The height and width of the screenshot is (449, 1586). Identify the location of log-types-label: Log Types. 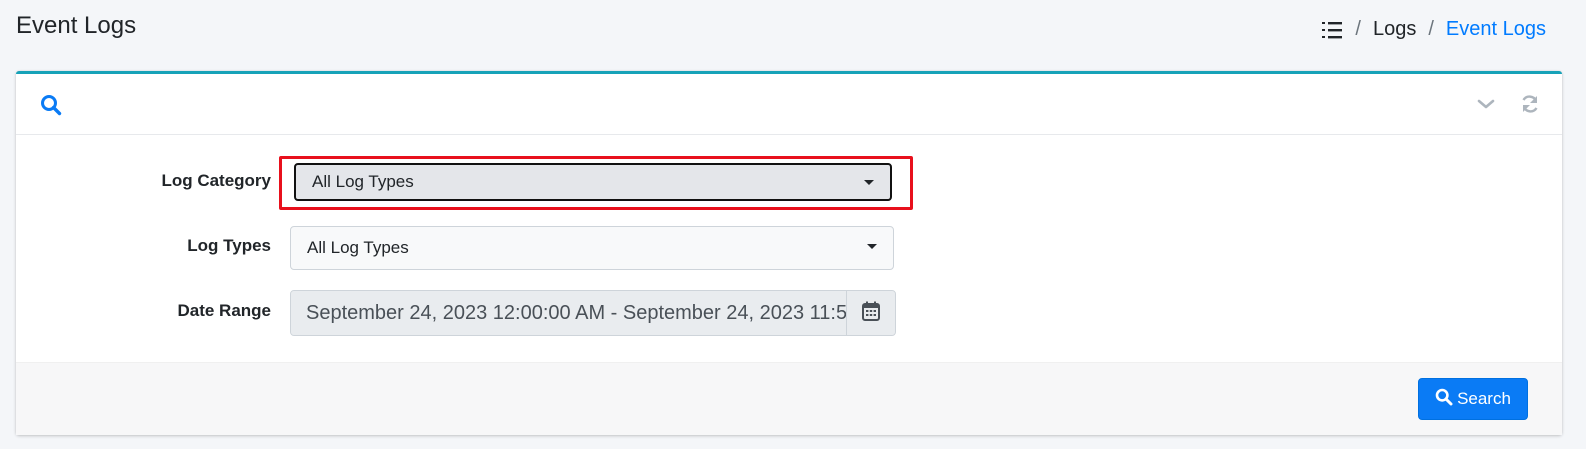
(229, 245).